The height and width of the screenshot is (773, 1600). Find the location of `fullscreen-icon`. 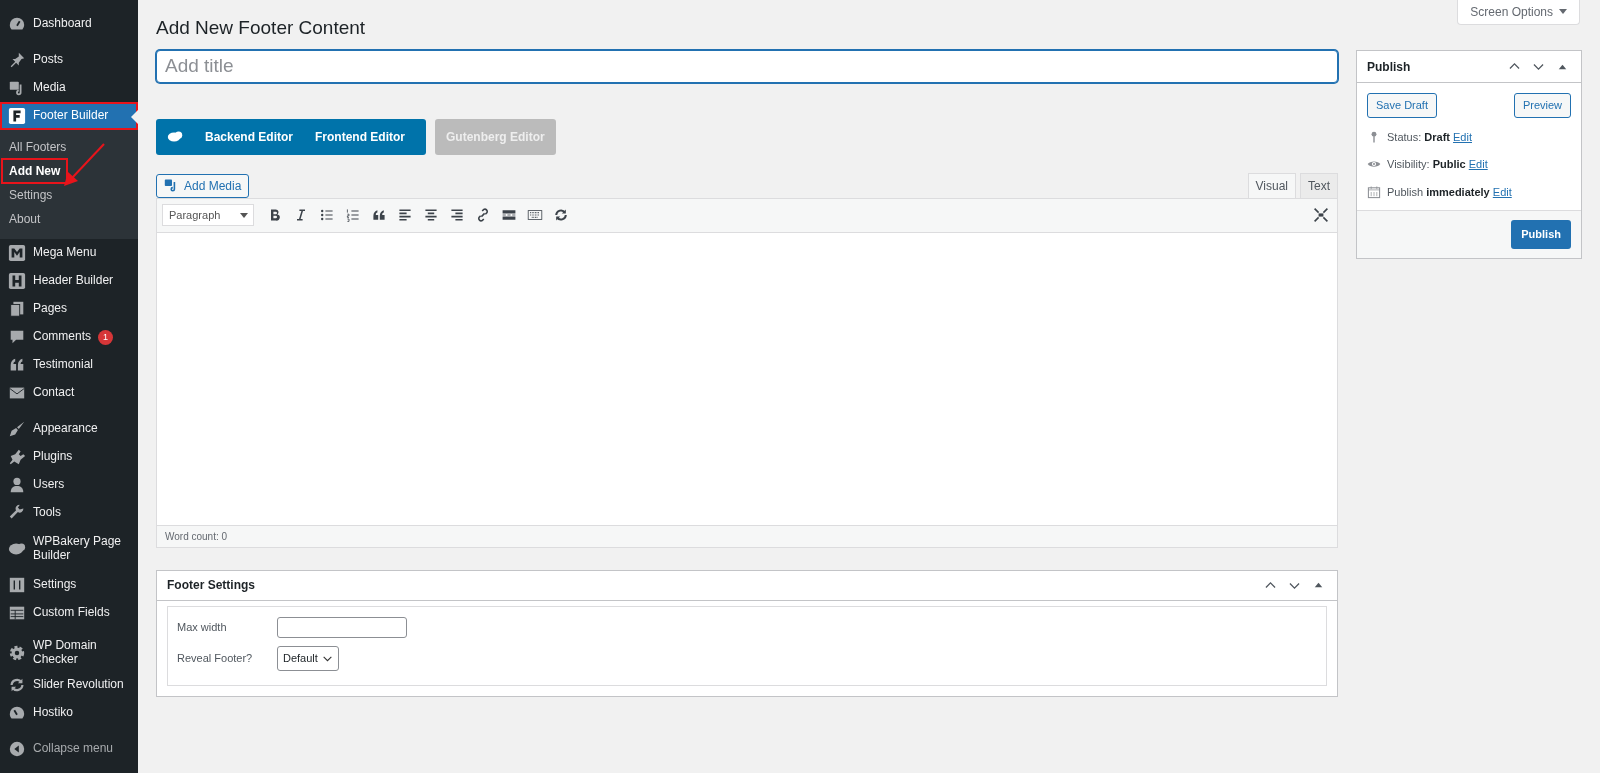

fullscreen-icon is located at coordinates (1321, 215).